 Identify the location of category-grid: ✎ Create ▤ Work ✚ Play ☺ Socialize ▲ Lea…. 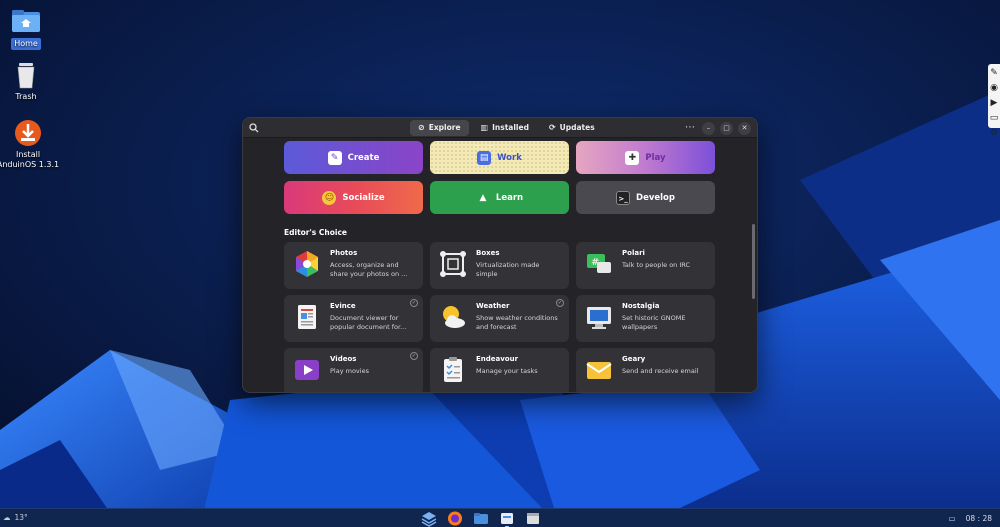
(500, 177).